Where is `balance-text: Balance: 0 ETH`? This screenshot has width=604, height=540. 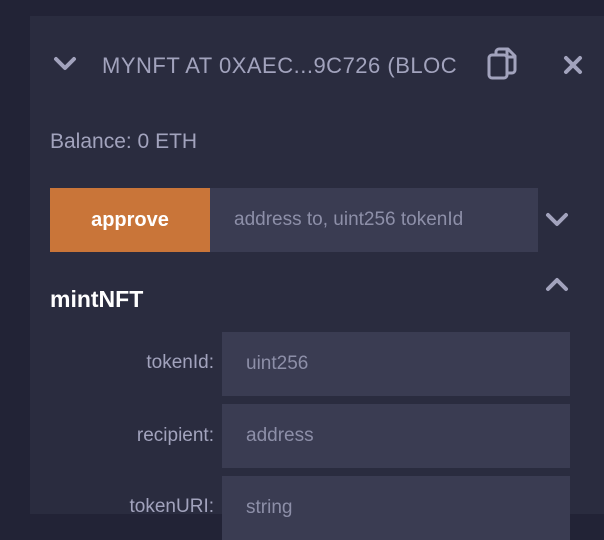
balance-text: Balance: 0 ETH is located at coordinates (124, 141).